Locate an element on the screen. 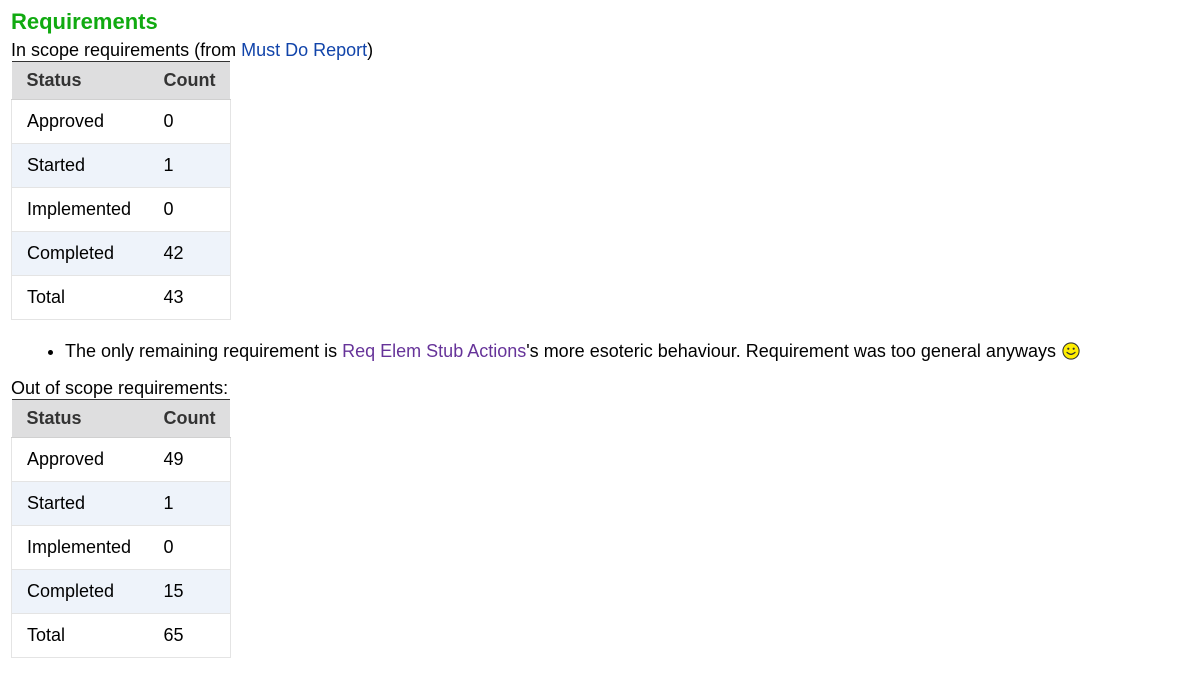  page-title: Requirements is located at coordinates (84, 21).